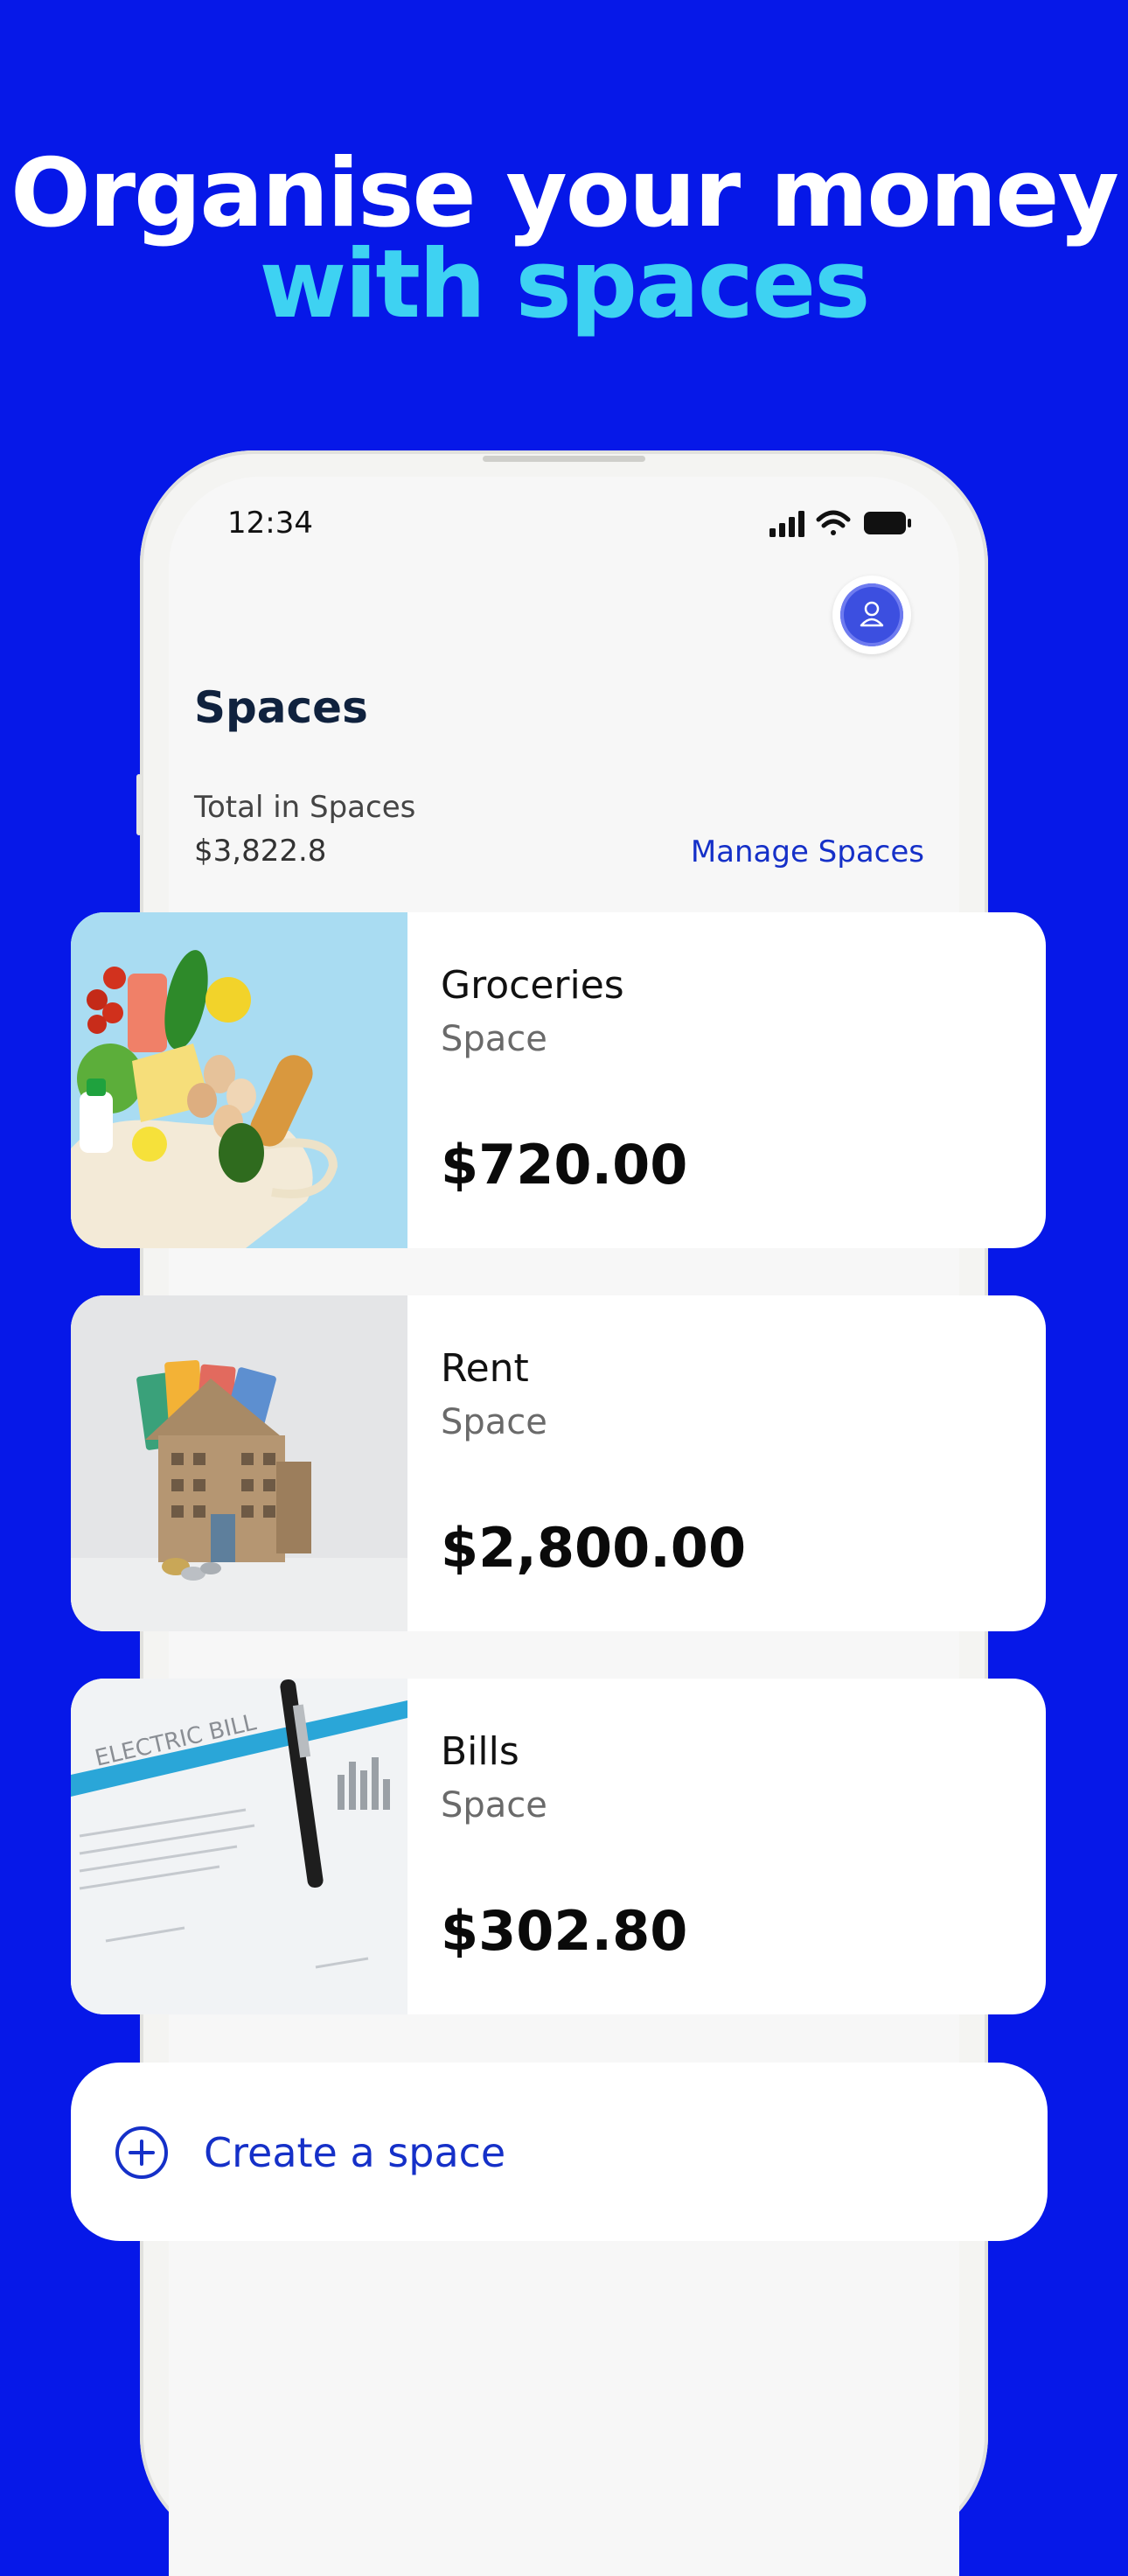 The width and height of the screenshot is (1128, 2576). What do you see at coordinates (355, 2152) in the screenshot?
I see `create-space-label: Create a space` at bounding box center [355, 2152].